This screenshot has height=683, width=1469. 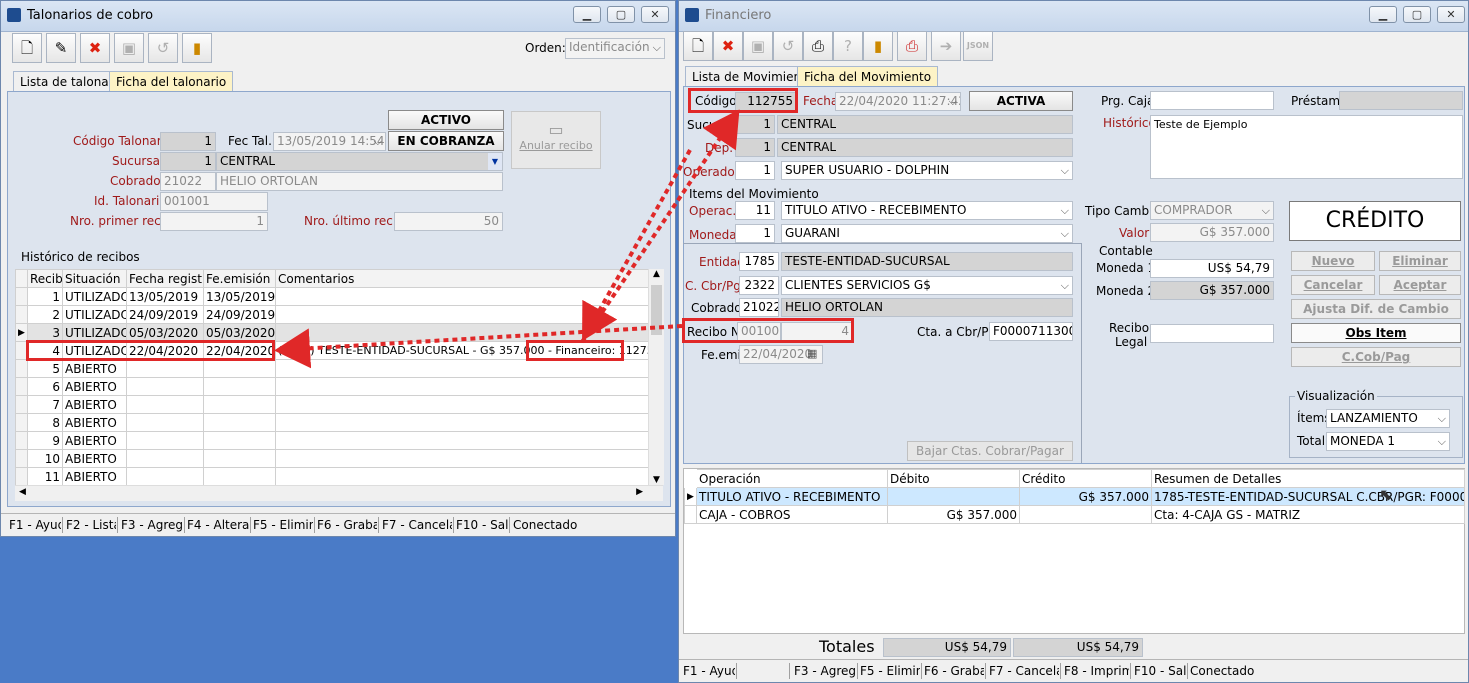 I want to click on print-red-icon: ⎙, so click(x=912, y=46).